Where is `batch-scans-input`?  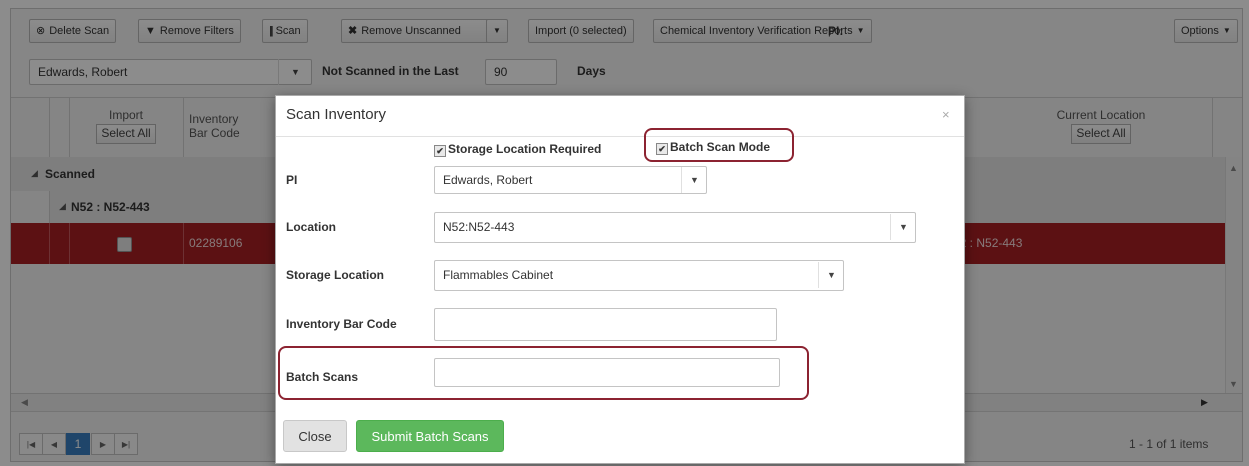 batch-scans-input is located at coordinates (607, 372).